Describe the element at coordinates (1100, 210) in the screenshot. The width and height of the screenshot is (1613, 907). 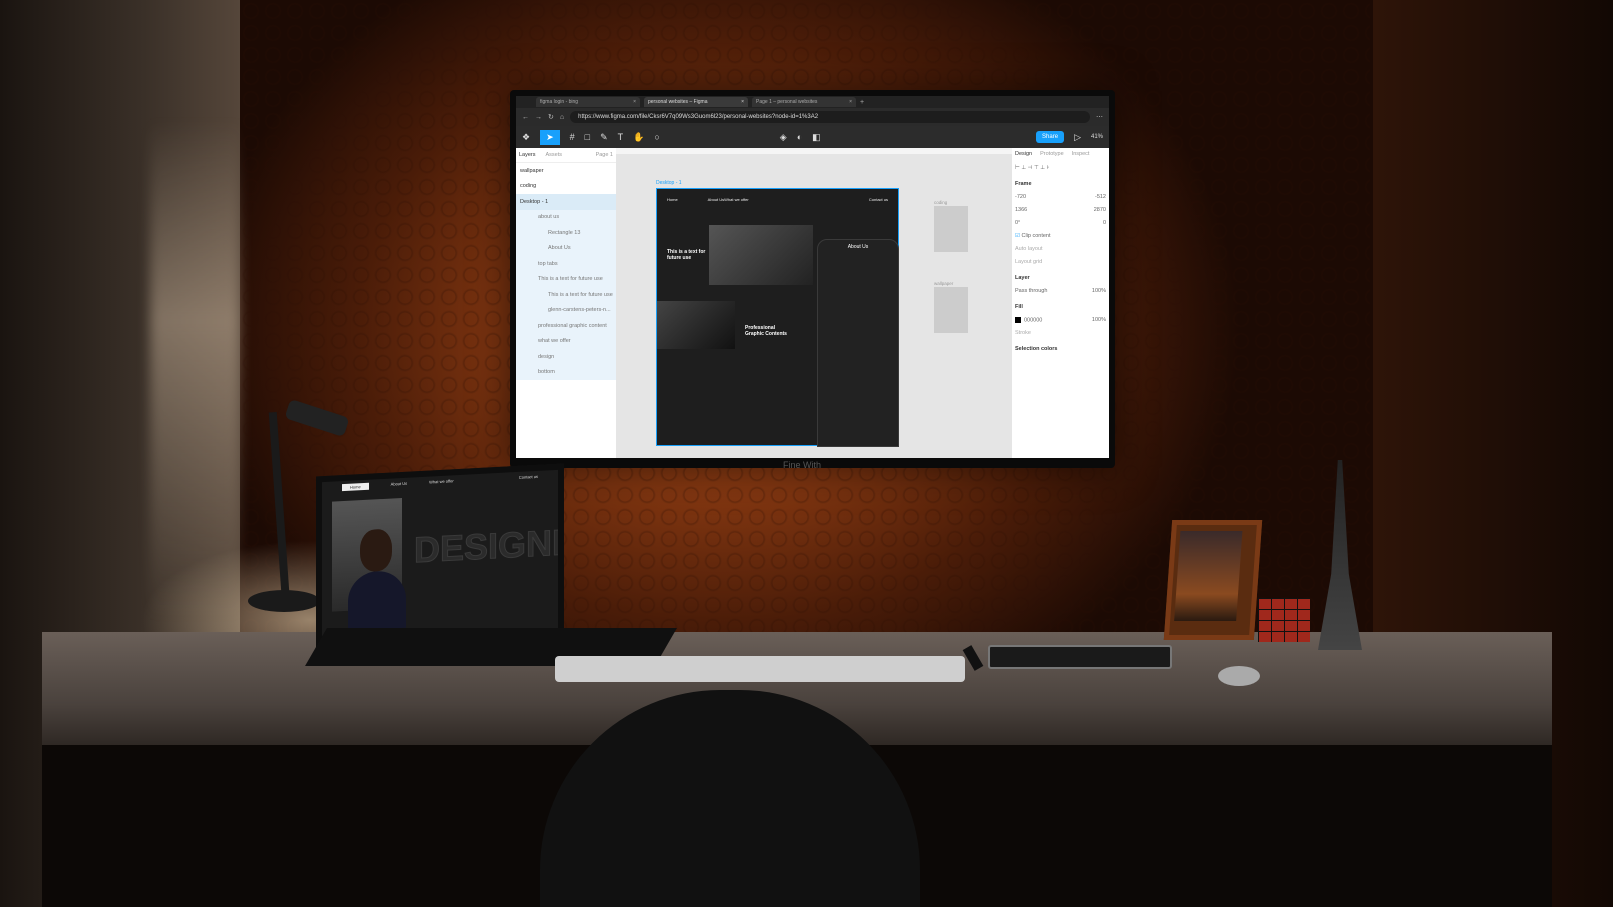
I see `h-field: 2870` at that location.